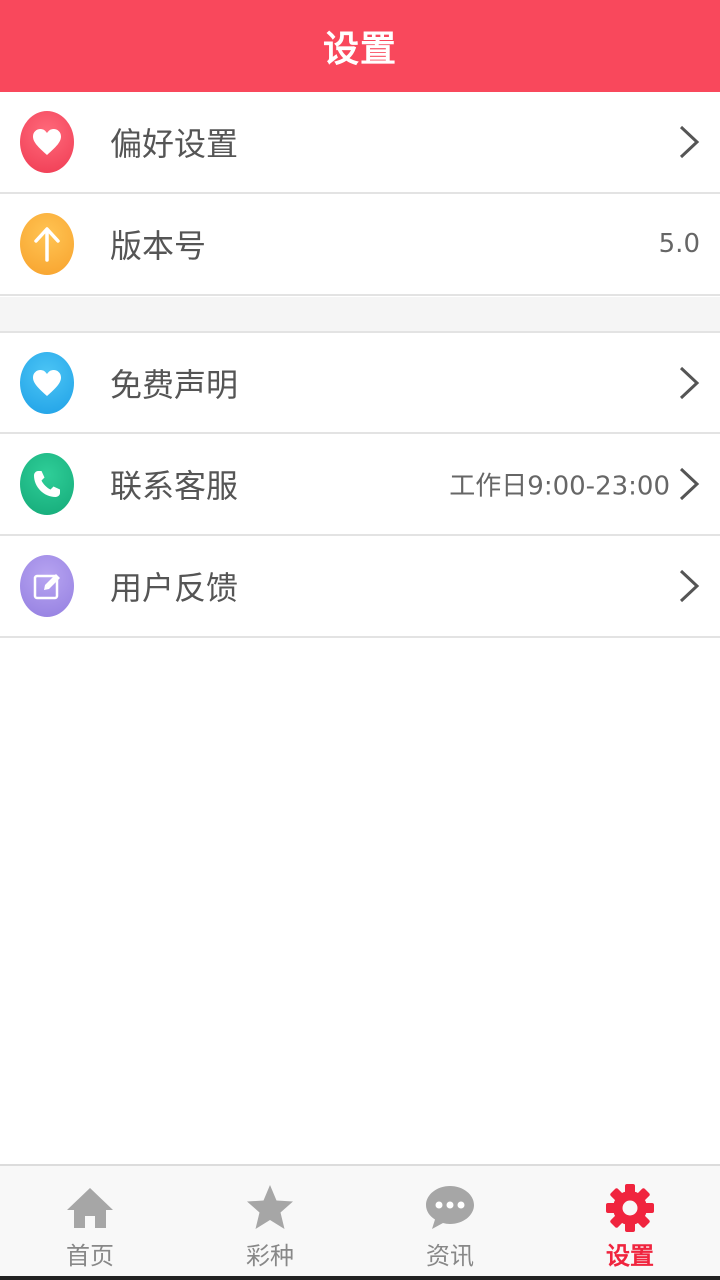  What do you see at coordinates (174, 486) in the screenshot?
I see `customer-service-label: 联系客服` at bounding box center [174, 486].